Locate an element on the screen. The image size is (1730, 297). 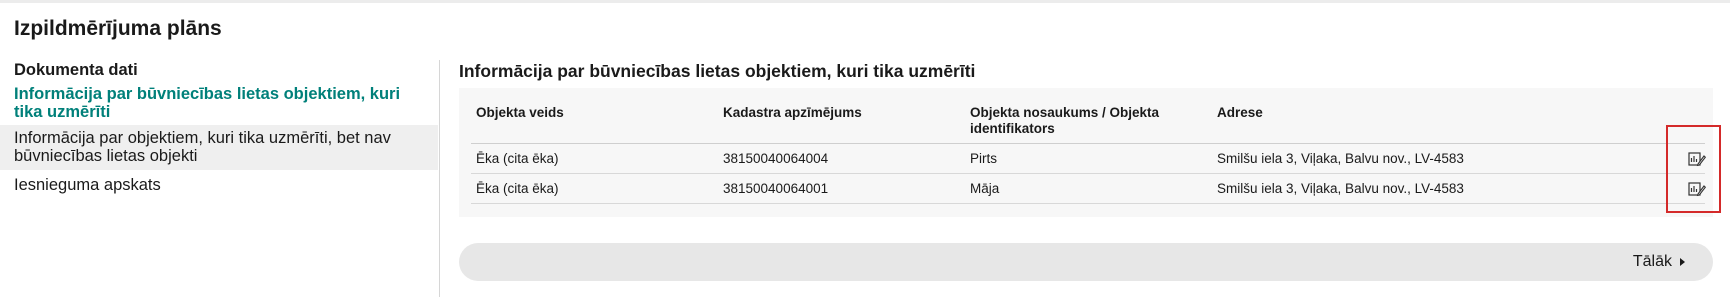
column-header-address: Adrese is located at coordinates (1240, 112).